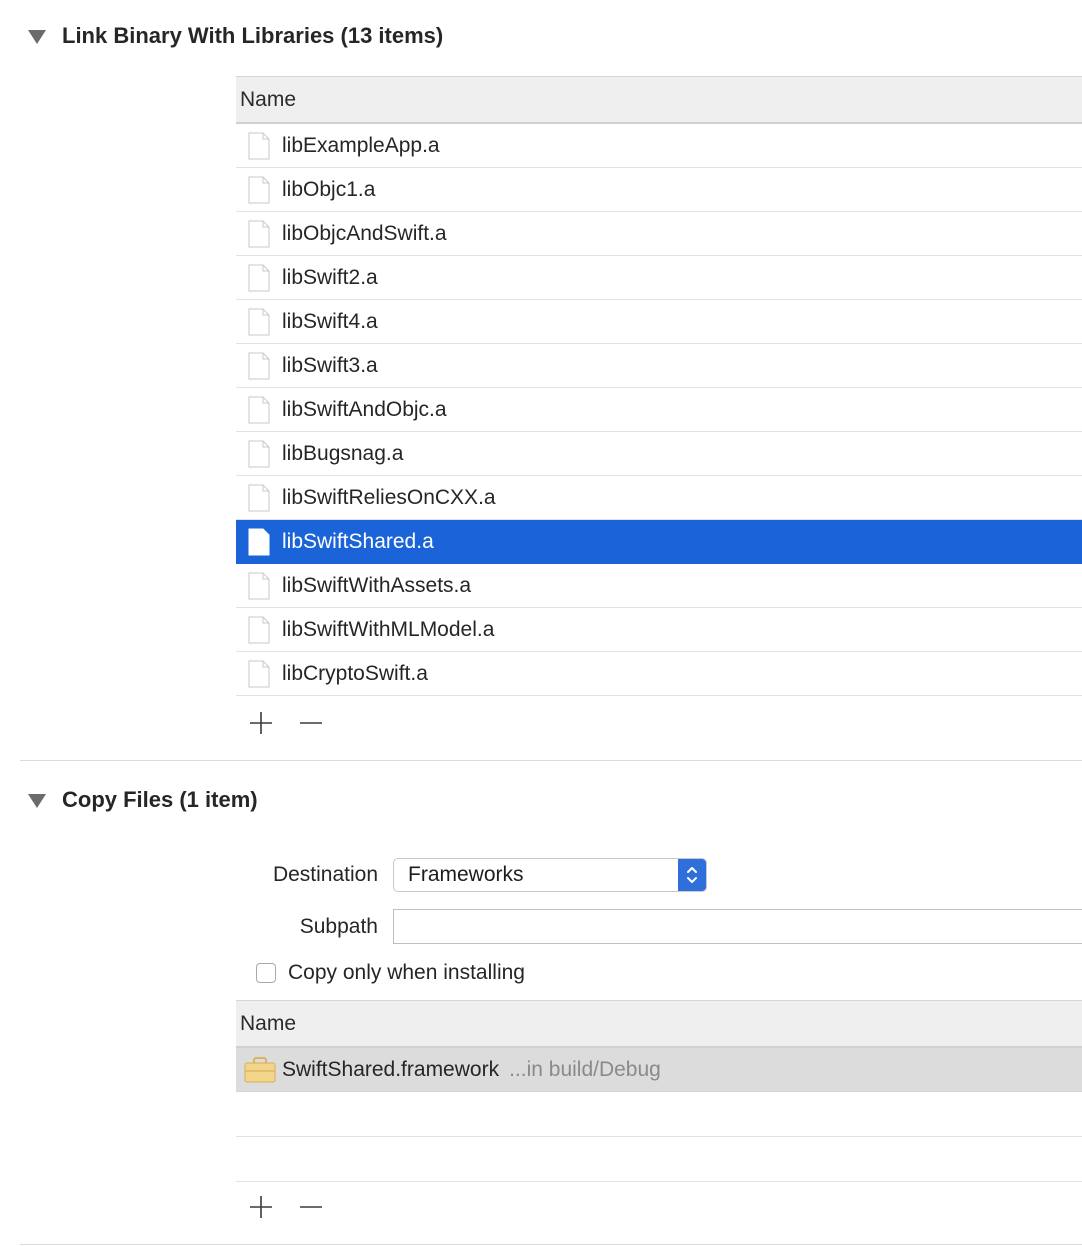 The width and height of the screenshot is (1082, 1246). Describe the element at coordinates (585, 1069) in the screenshot. I see `copy-file-location: ...in build/Debug` at that location.